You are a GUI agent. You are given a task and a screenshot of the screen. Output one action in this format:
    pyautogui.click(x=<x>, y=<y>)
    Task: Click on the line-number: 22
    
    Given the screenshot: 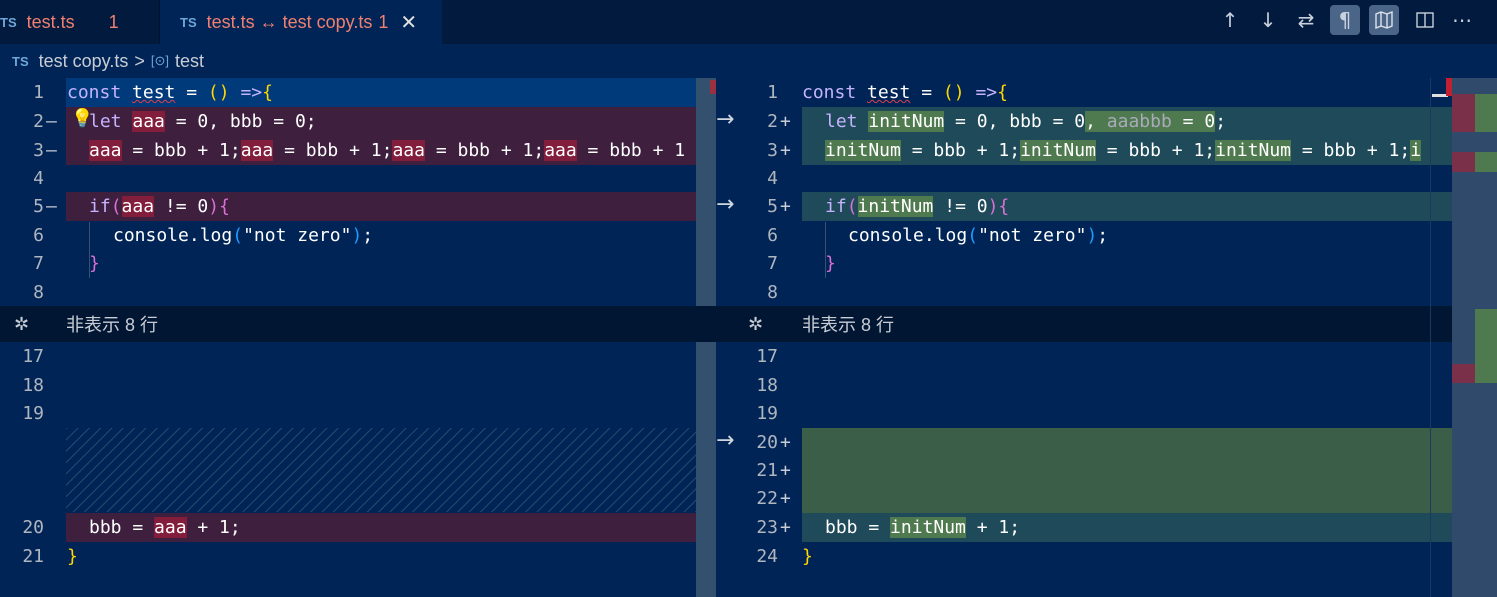 What is the action you would take?
    pyautogui.click(x=767, y=498)
    